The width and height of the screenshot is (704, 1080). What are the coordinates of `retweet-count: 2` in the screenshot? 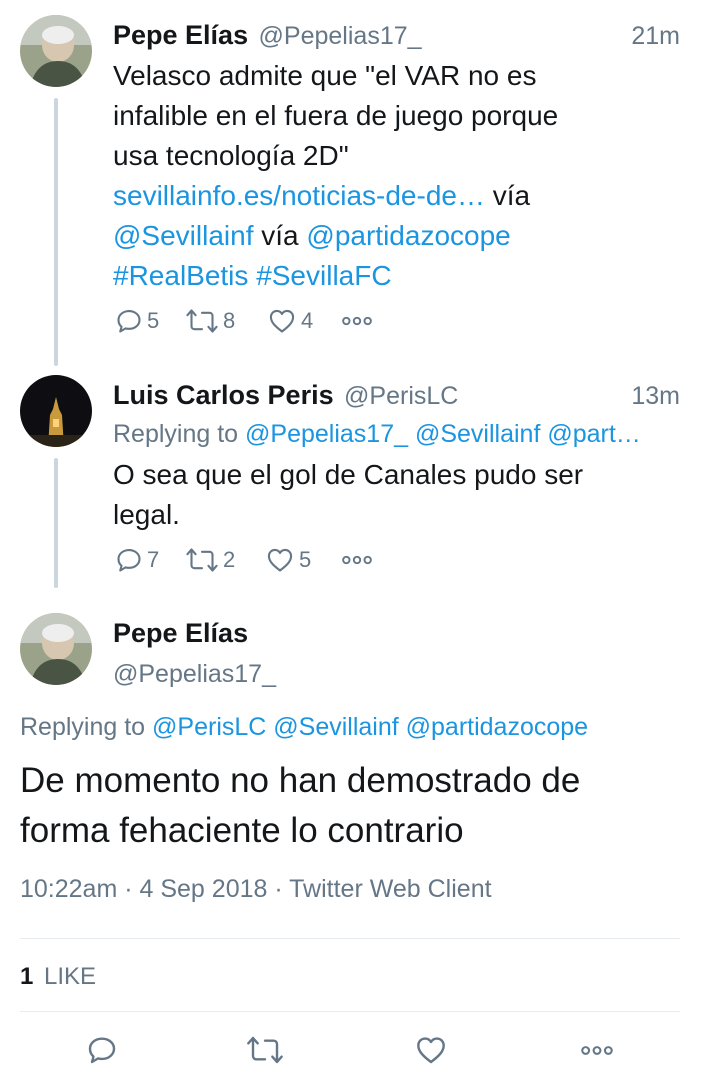 It's located at (229, 559).